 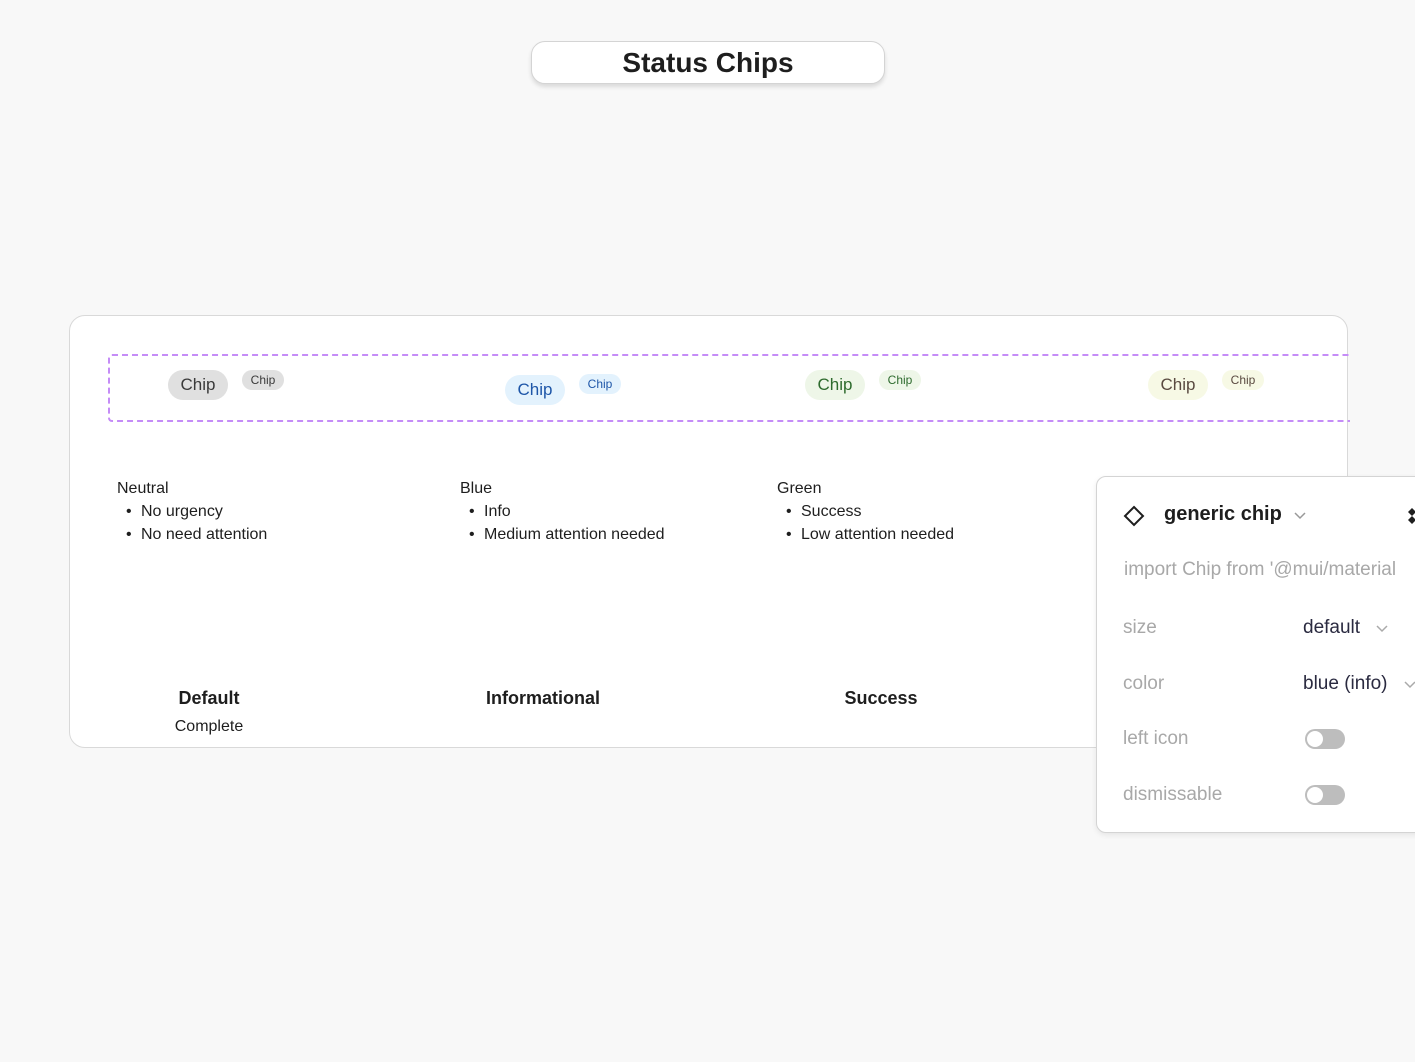 I want to click on color-select: blue (info), so click(x=1345, y=684).